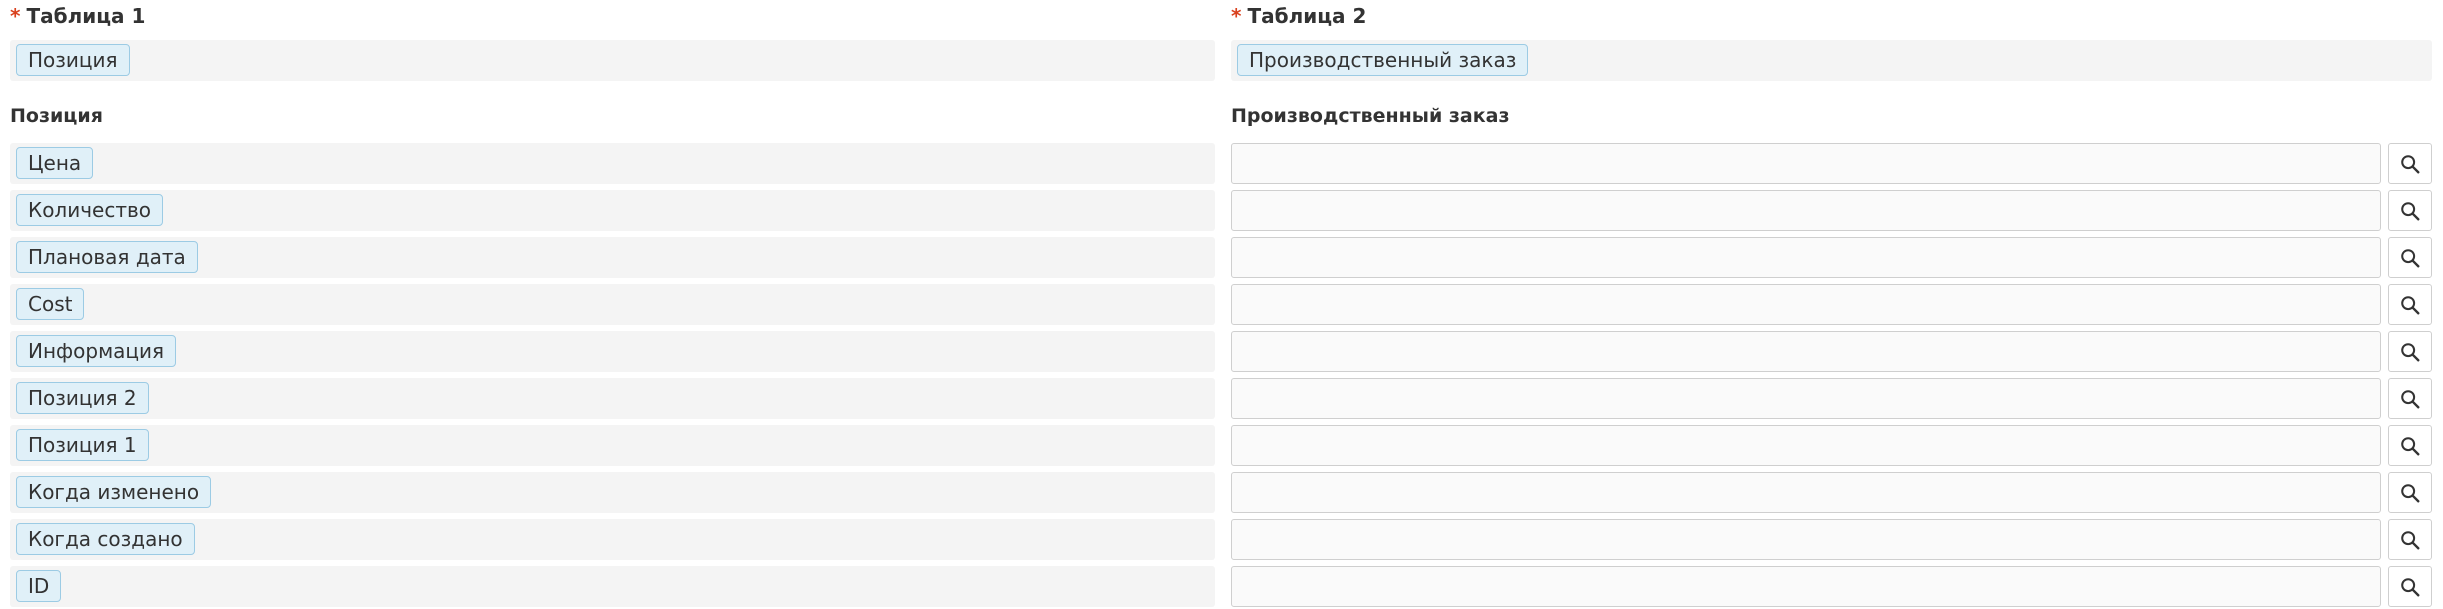 This screenshot has height=609, width=2443. I want to click on table-1-label: * Таблица 1, so click(77, 16).